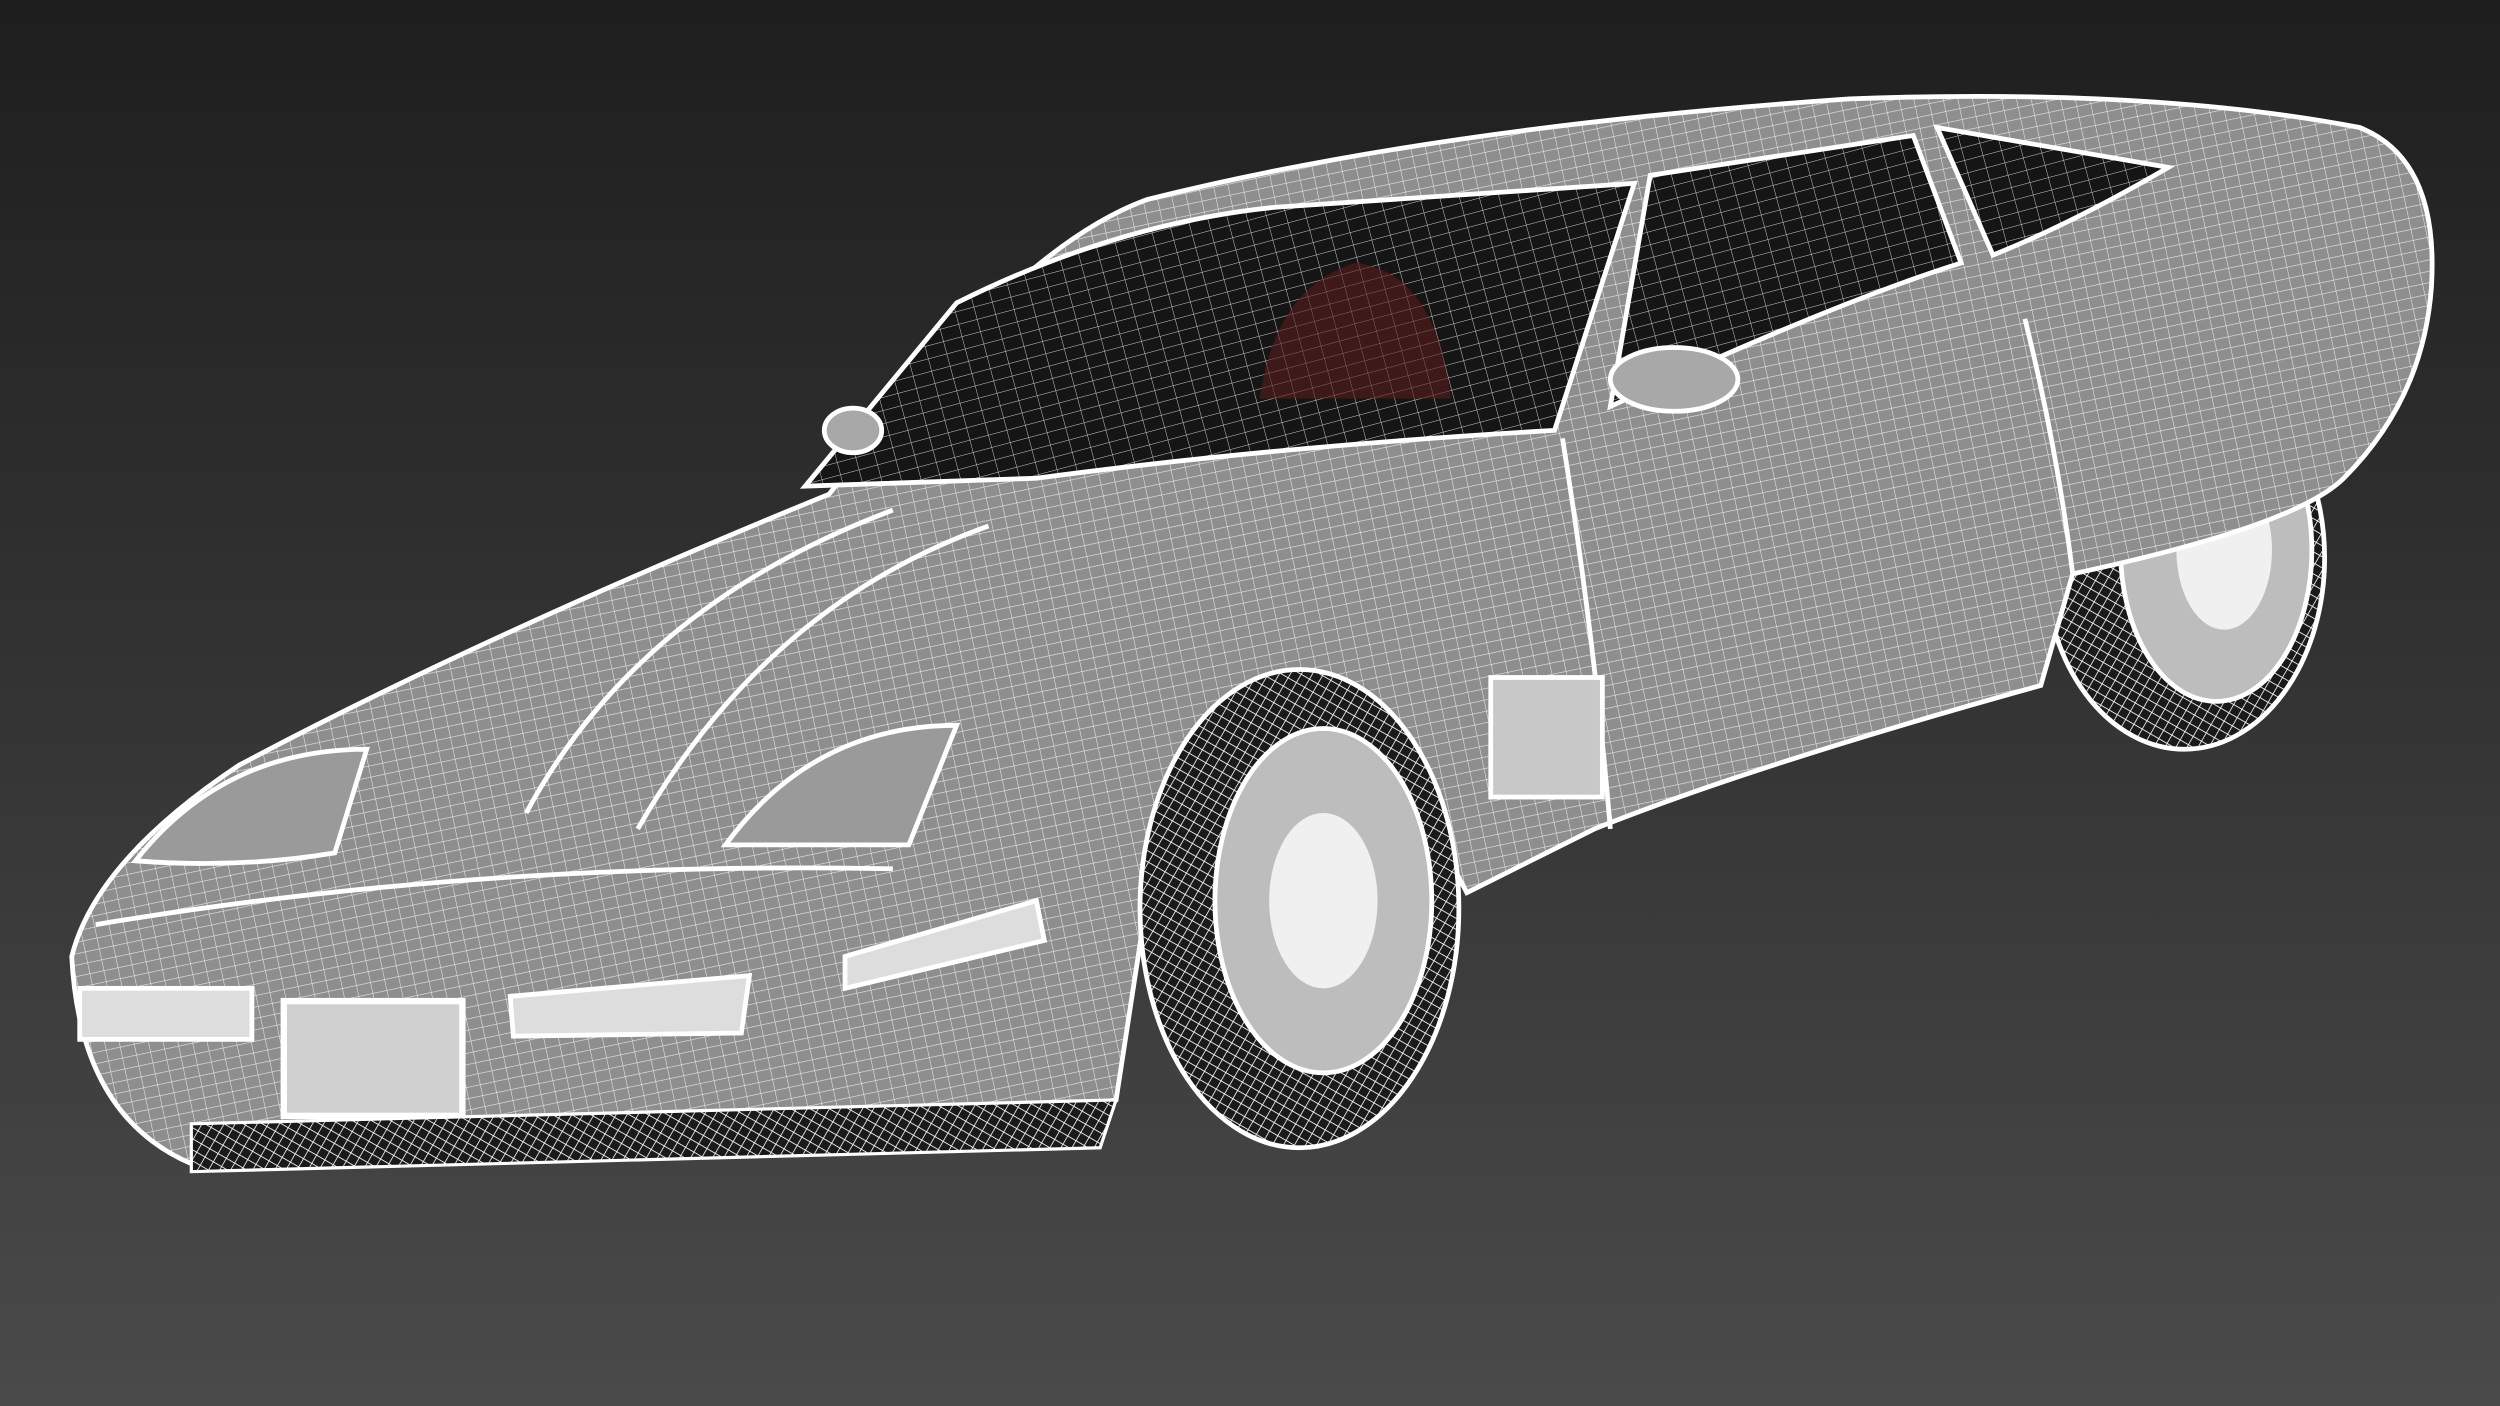 The height and width of the screenshot is (1406, 2500). What do you see at coordinates (1546, 737) in the screenshot?
I see `side-vent` at bounding box center [1546, 737].